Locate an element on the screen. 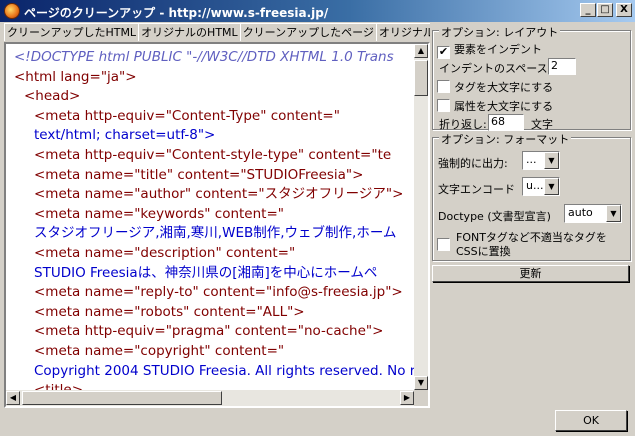  tab-original-html: オリジナルのHTML is located at coordinates (189, 32).